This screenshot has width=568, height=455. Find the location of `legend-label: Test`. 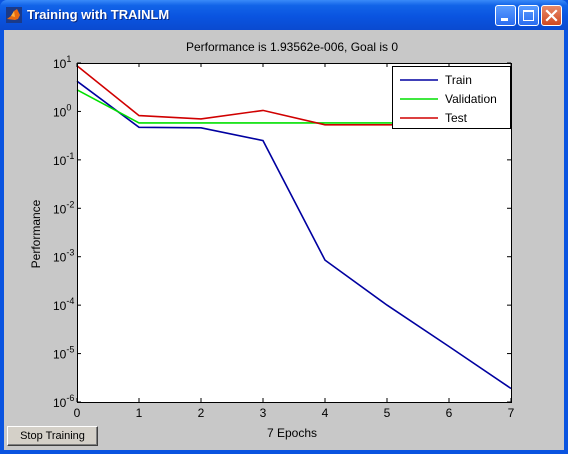

legend-label: Test is located at coordinates (456, 118).